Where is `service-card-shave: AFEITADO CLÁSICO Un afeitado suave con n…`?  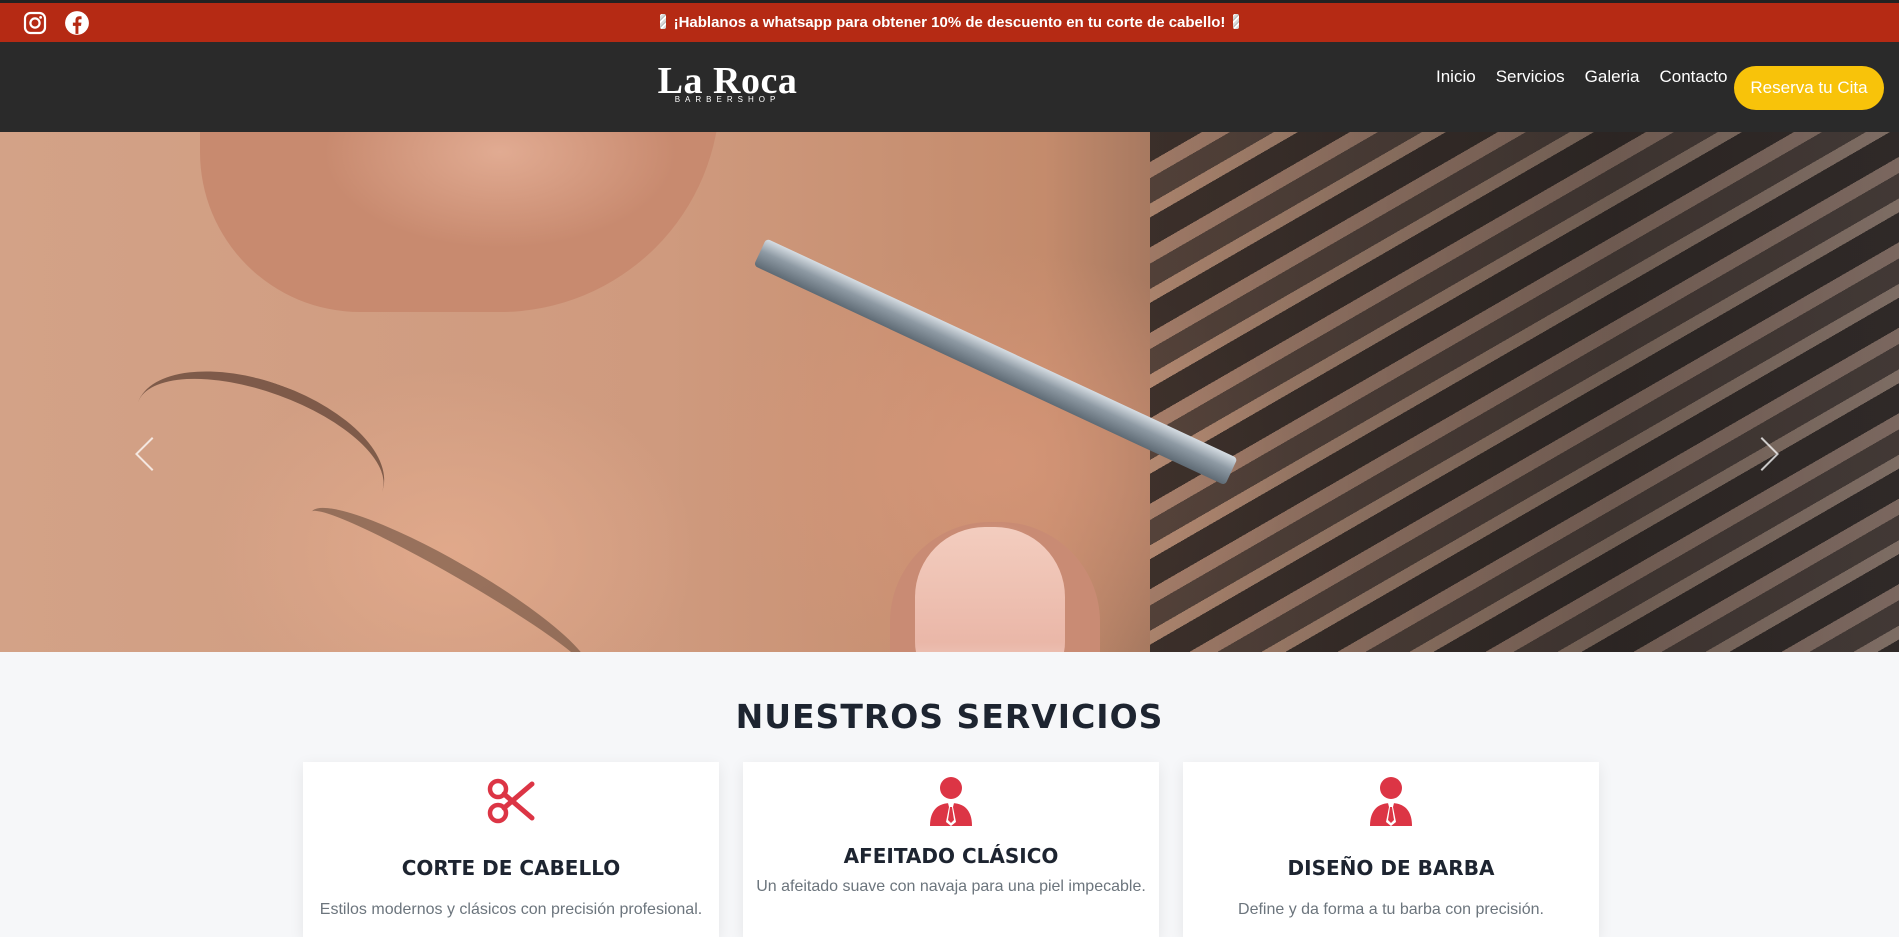 service-card-shave: AFEITADO CLÁSICO Un afeitado suave con n… is located at coordinates (951, 849).